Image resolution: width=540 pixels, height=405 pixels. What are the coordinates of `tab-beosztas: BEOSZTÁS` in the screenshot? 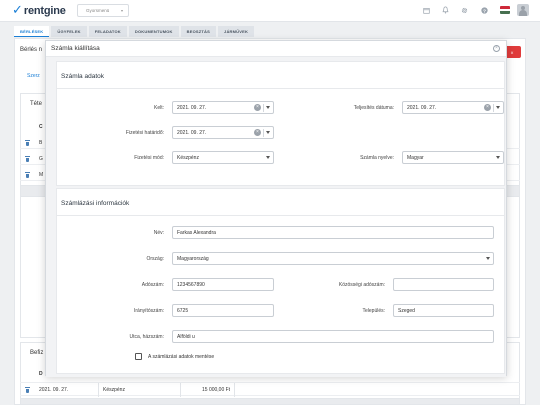 It's located at (198, 31).